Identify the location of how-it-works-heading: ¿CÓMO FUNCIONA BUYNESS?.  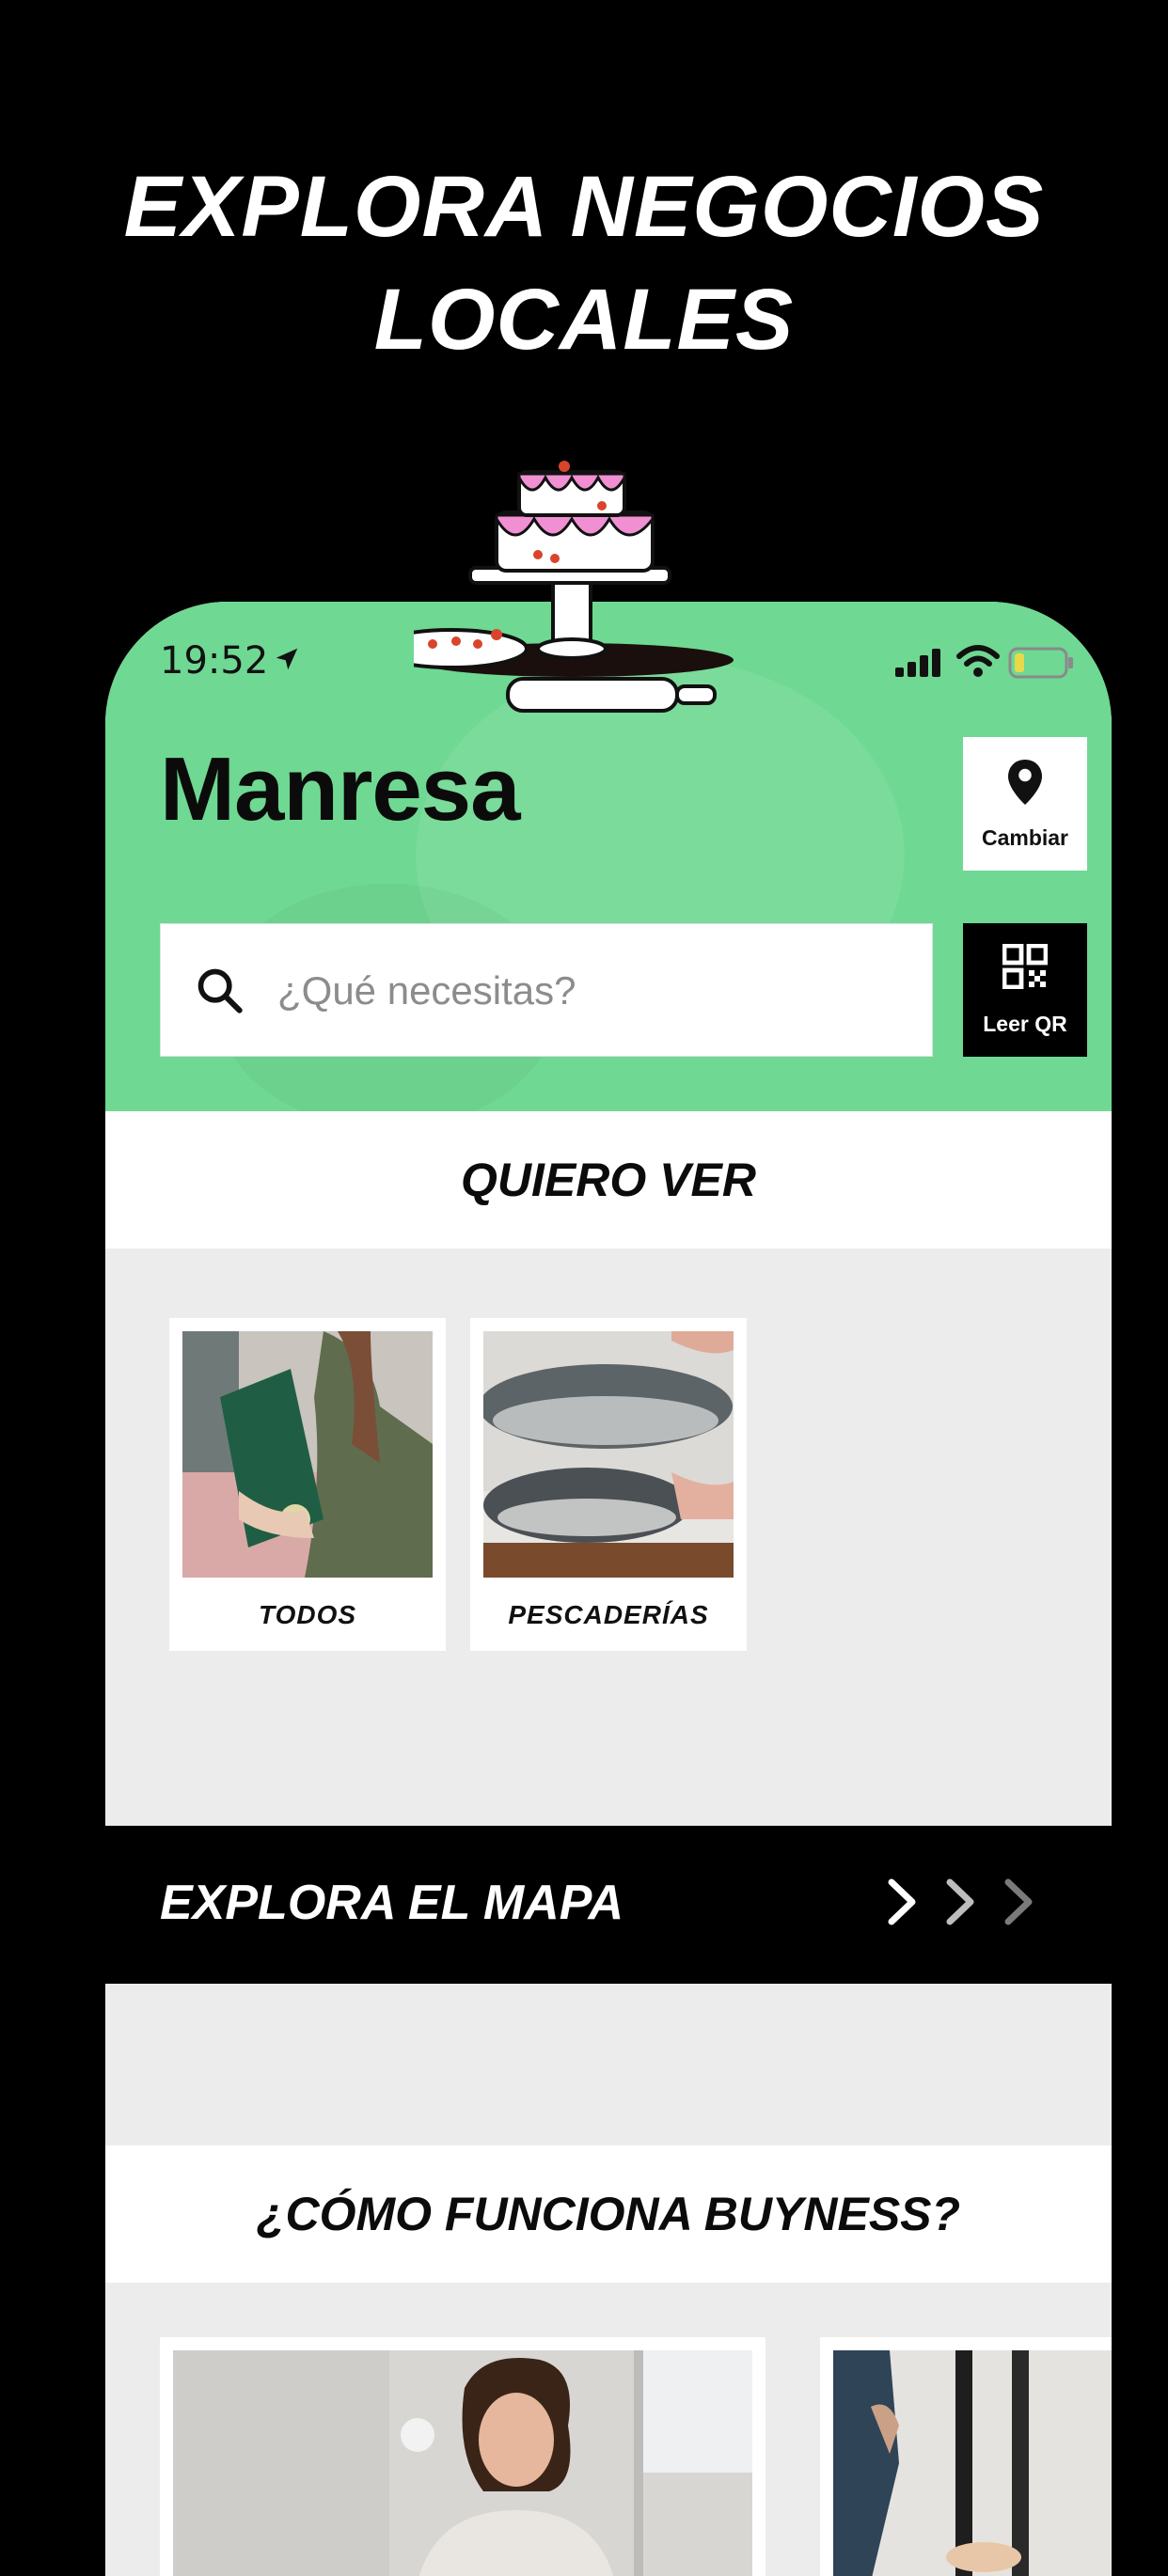
(608, 2214).